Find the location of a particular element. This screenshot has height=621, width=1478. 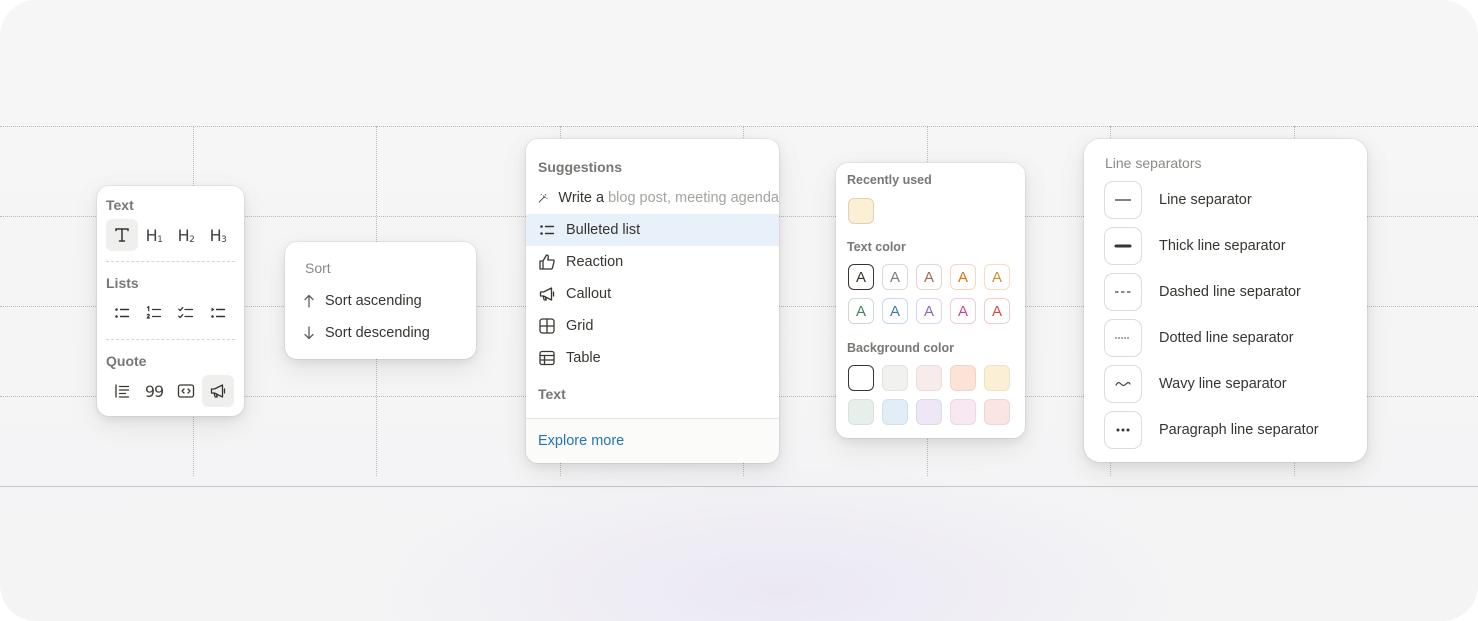

dotted-line-separator-icon is located at coordinates (1123, 338).